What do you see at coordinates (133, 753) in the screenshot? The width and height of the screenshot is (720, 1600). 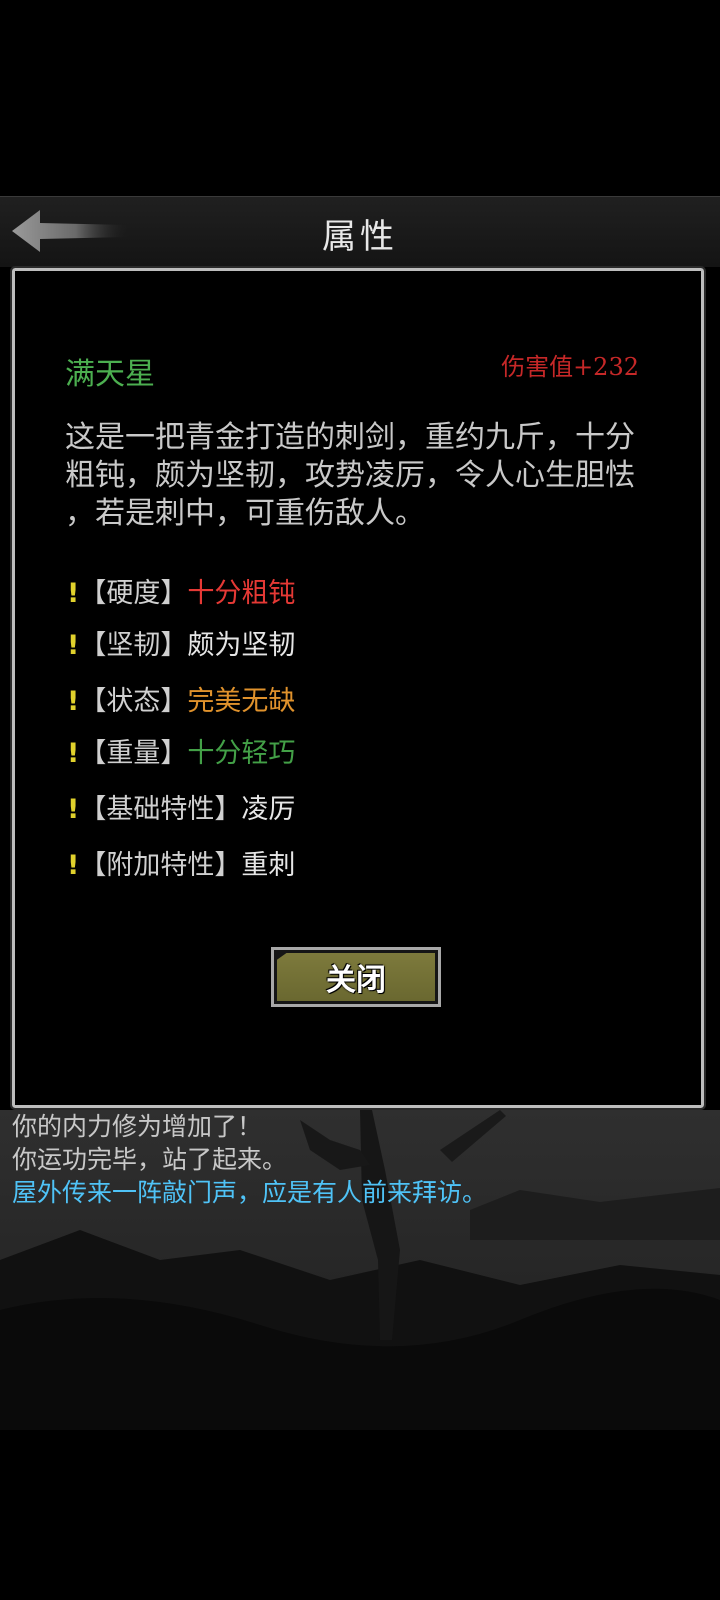 I see `attribute-label: 【重量】` at bounding box center [133, 753].